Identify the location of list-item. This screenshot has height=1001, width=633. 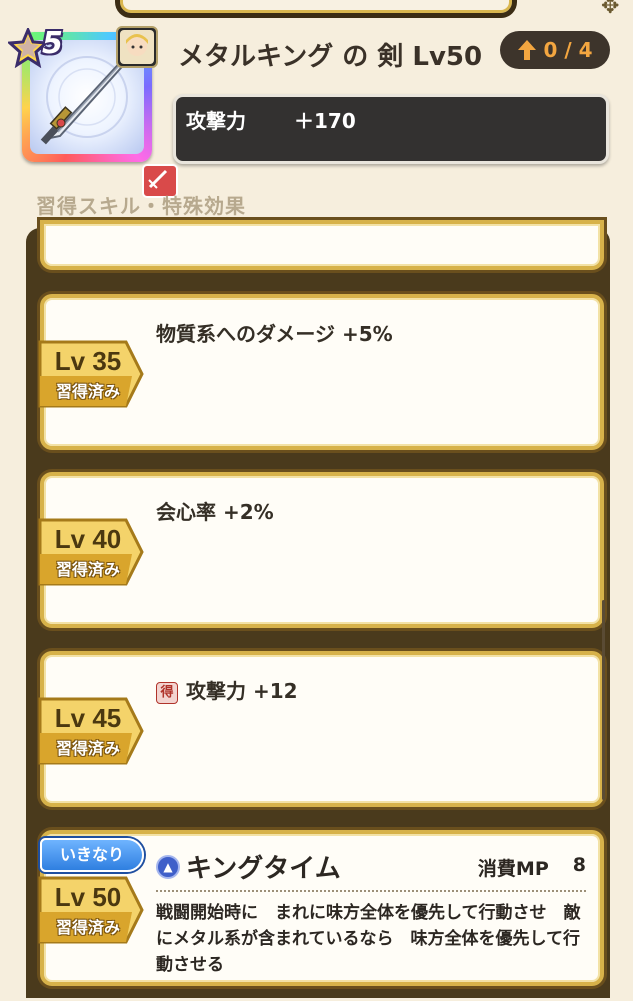
(322, 245).